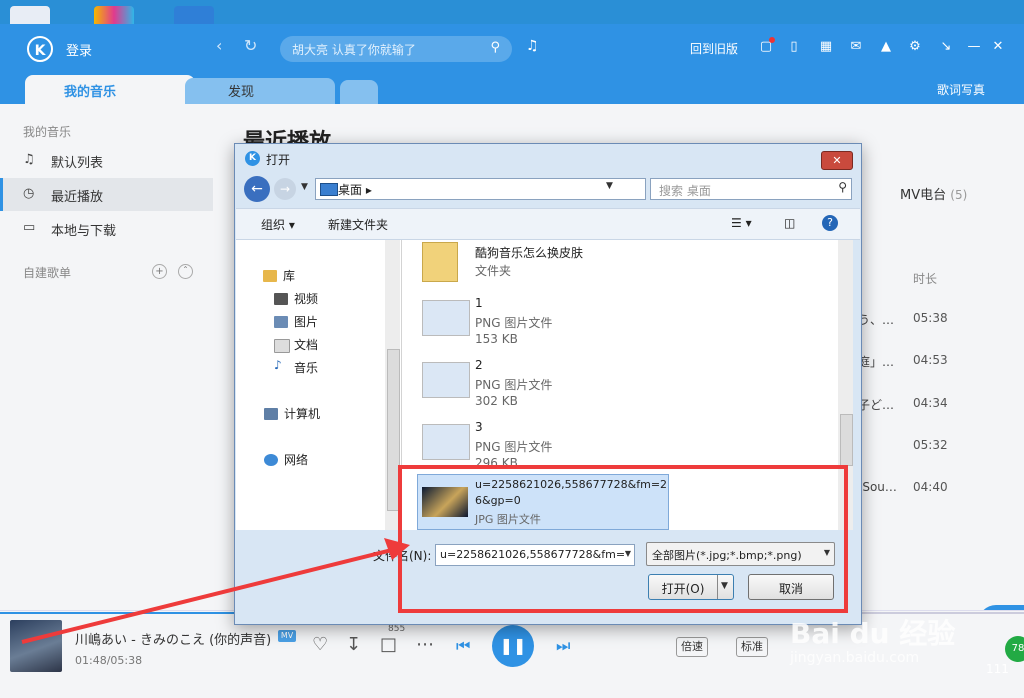 The image size is (1024, 698). Describe the element at coordinates (1014, 649) in the screenshot. I see `green-badge: 78` at that location.